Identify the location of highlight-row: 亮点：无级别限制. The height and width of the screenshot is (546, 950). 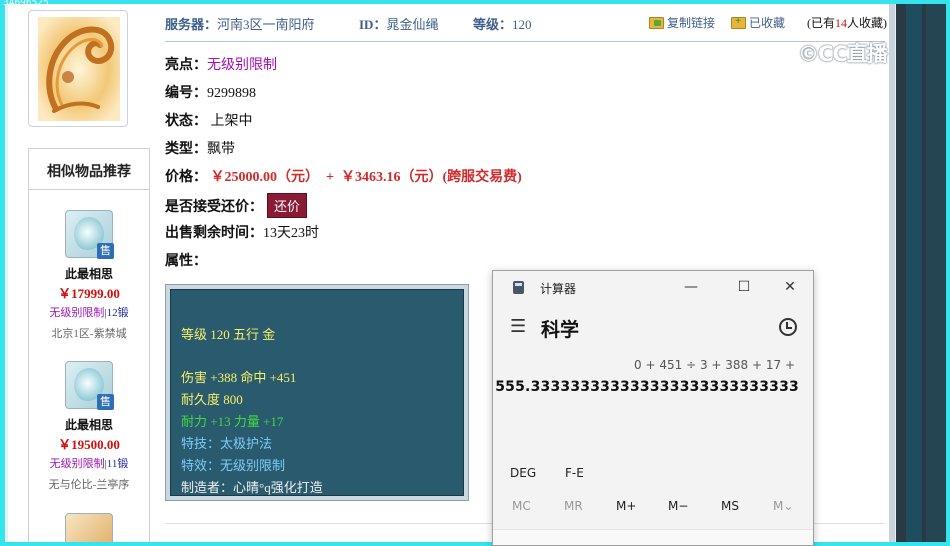
(221, 65).